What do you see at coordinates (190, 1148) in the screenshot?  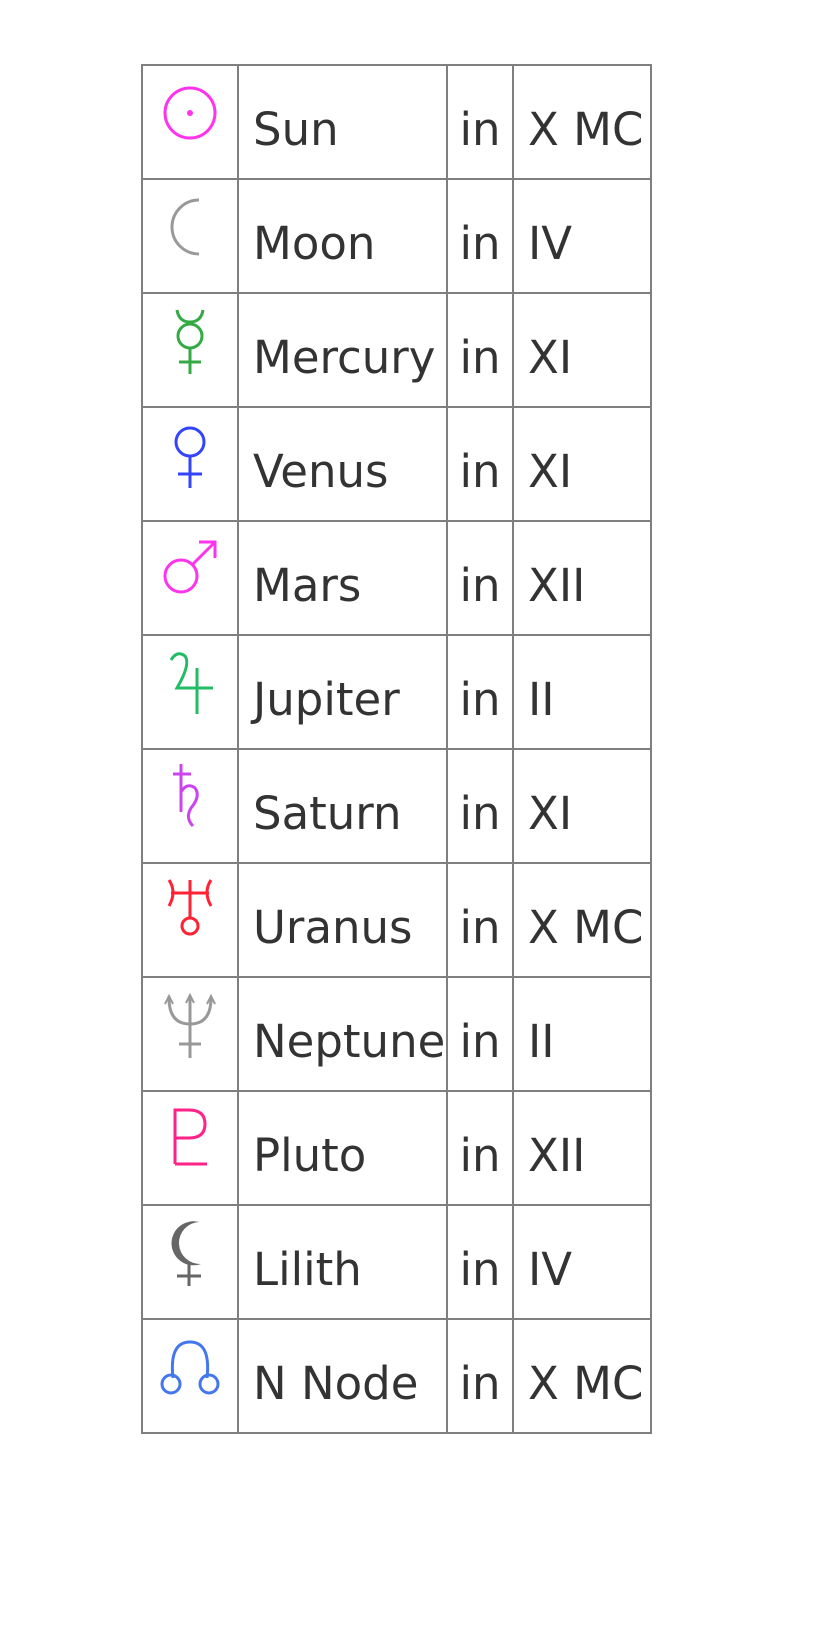 I see `pluto-icon` at bounding box center [190, 1148].